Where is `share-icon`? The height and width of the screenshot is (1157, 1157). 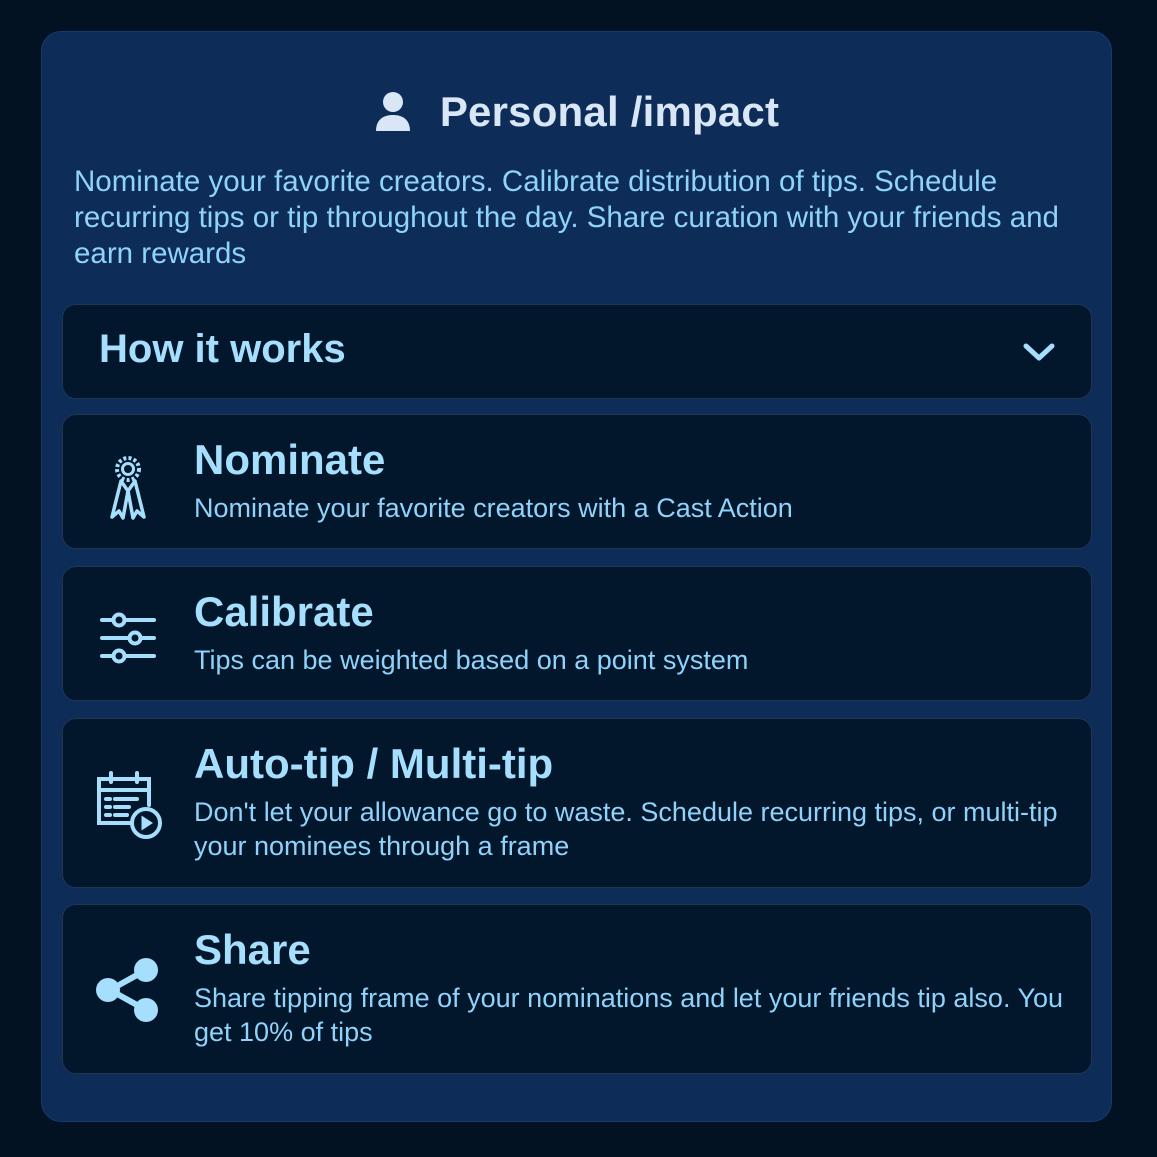 share-icon is located at coordinates (127, 990).